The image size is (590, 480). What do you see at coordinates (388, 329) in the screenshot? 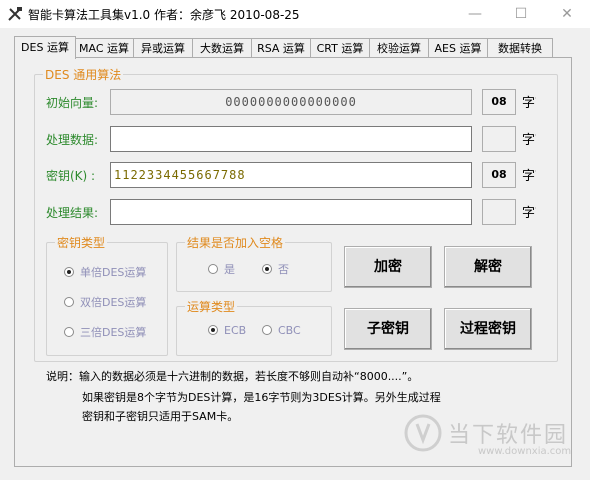
I see `subkey-button: 子密钥` at bounding box center [388, 329].